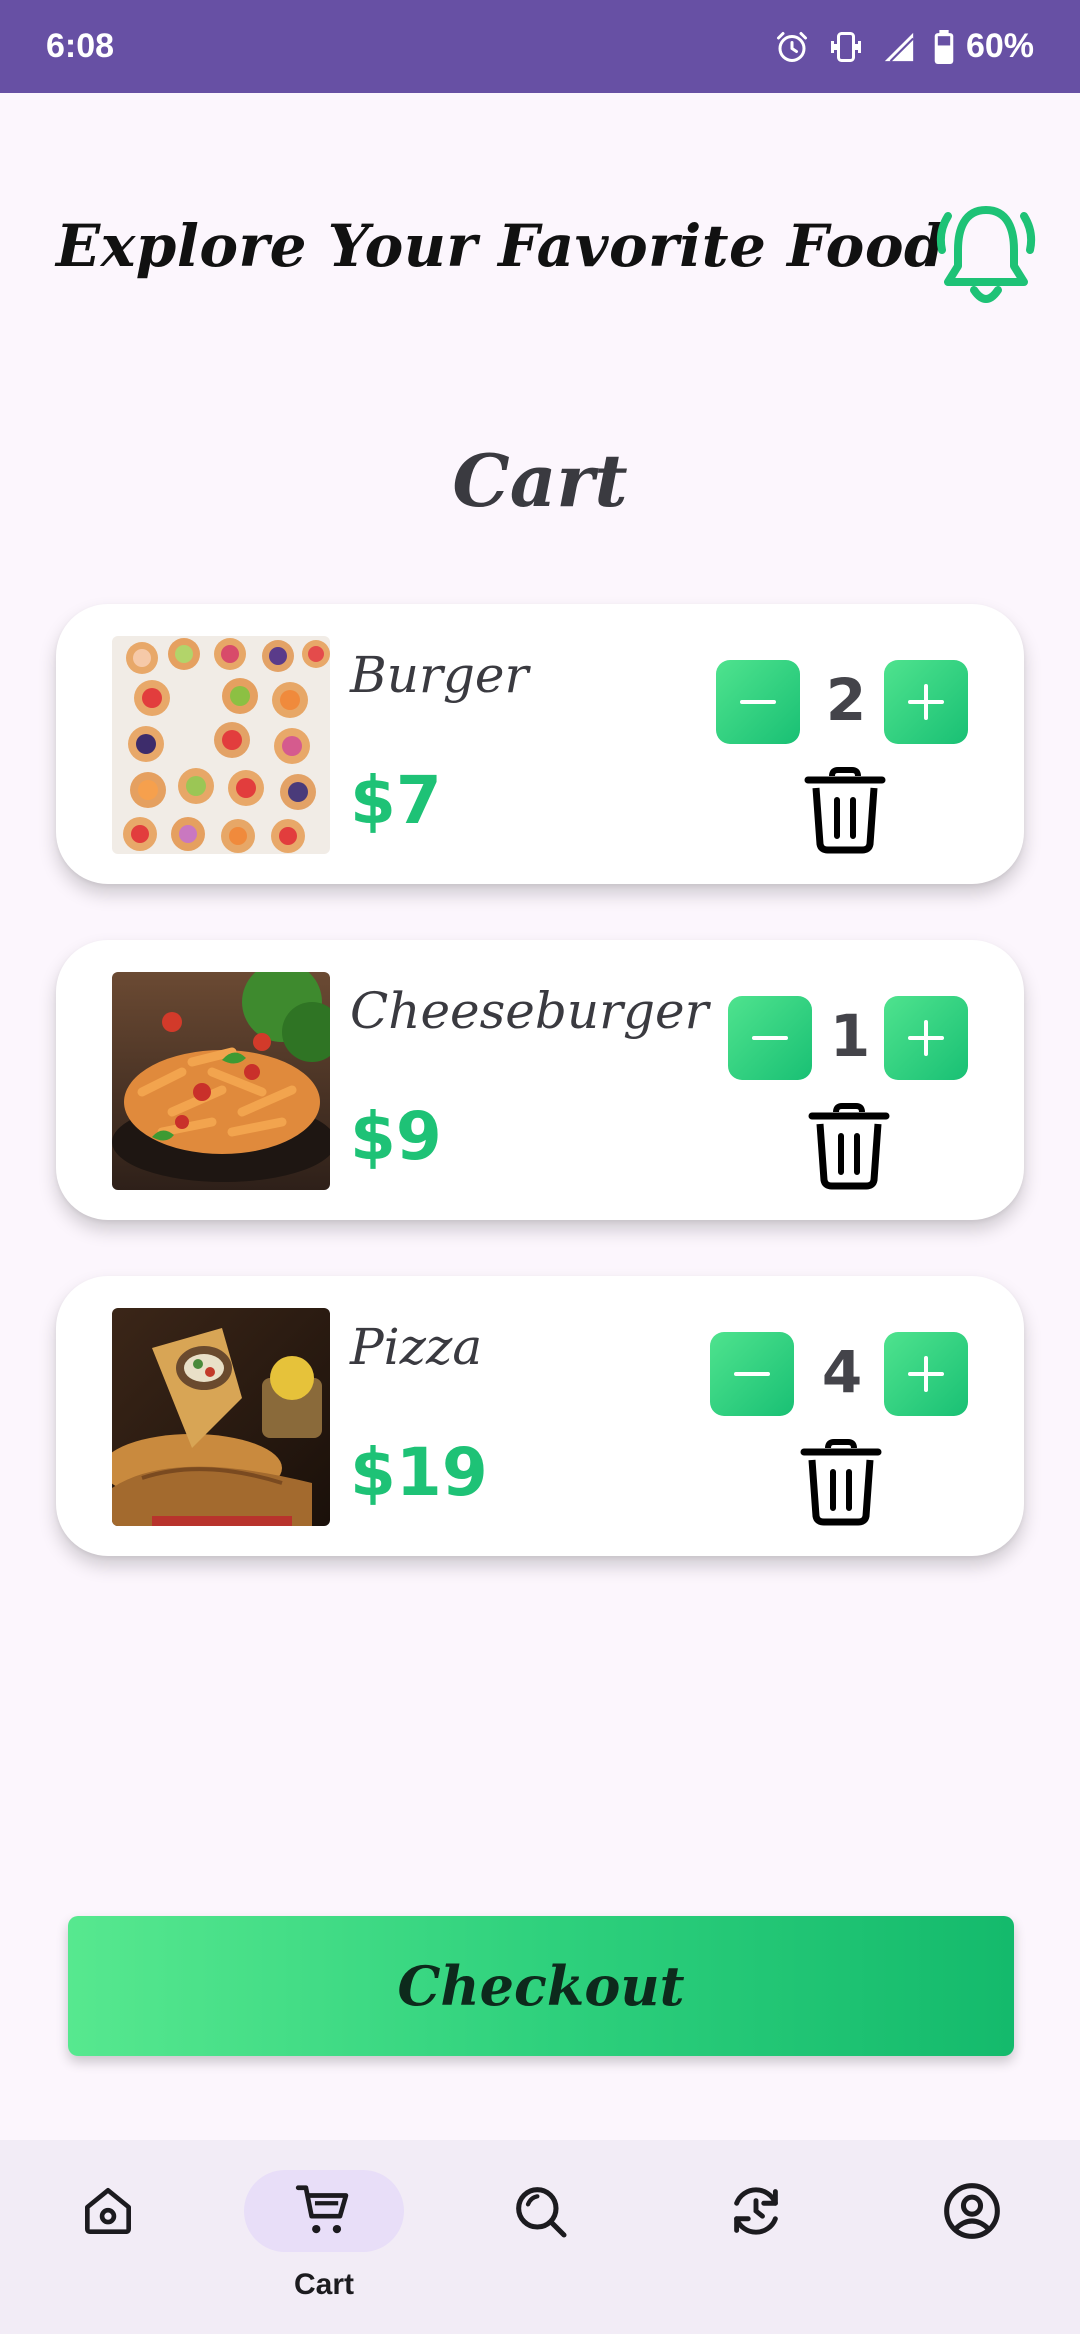  I want to click on nav-label-cart: Cart, so click(323, 2284).